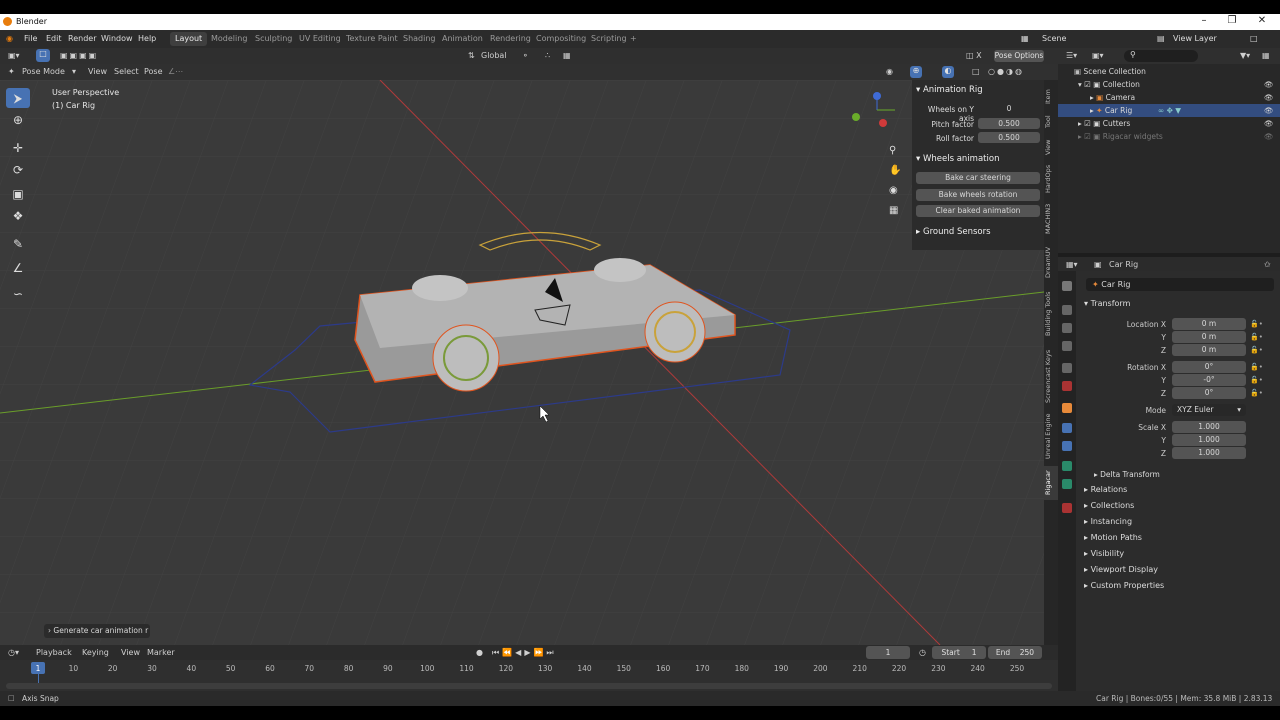 This screenshot has width=1280, height=720. Describe the element at coordinates (561, 39) in the screenshot. I see `tab-compositing: Compositing` at that location.